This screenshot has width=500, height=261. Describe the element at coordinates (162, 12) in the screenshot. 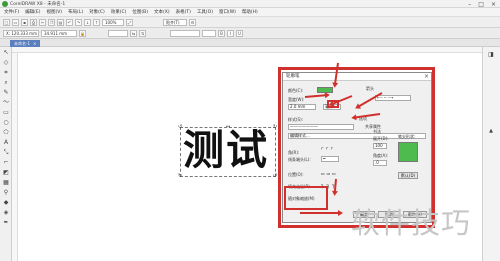

I see `menu-item: 文本(X)` at that location.